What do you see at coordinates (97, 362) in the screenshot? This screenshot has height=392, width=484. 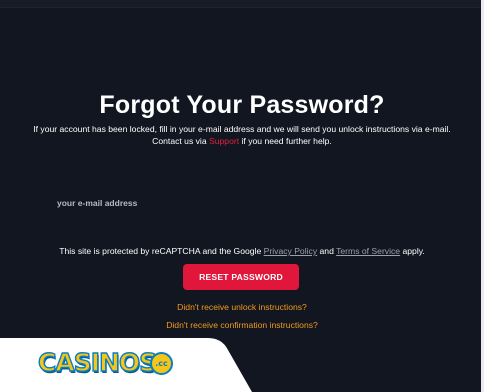 I see `casinos-logo: CASINOS` at bounding box center [97, 362].